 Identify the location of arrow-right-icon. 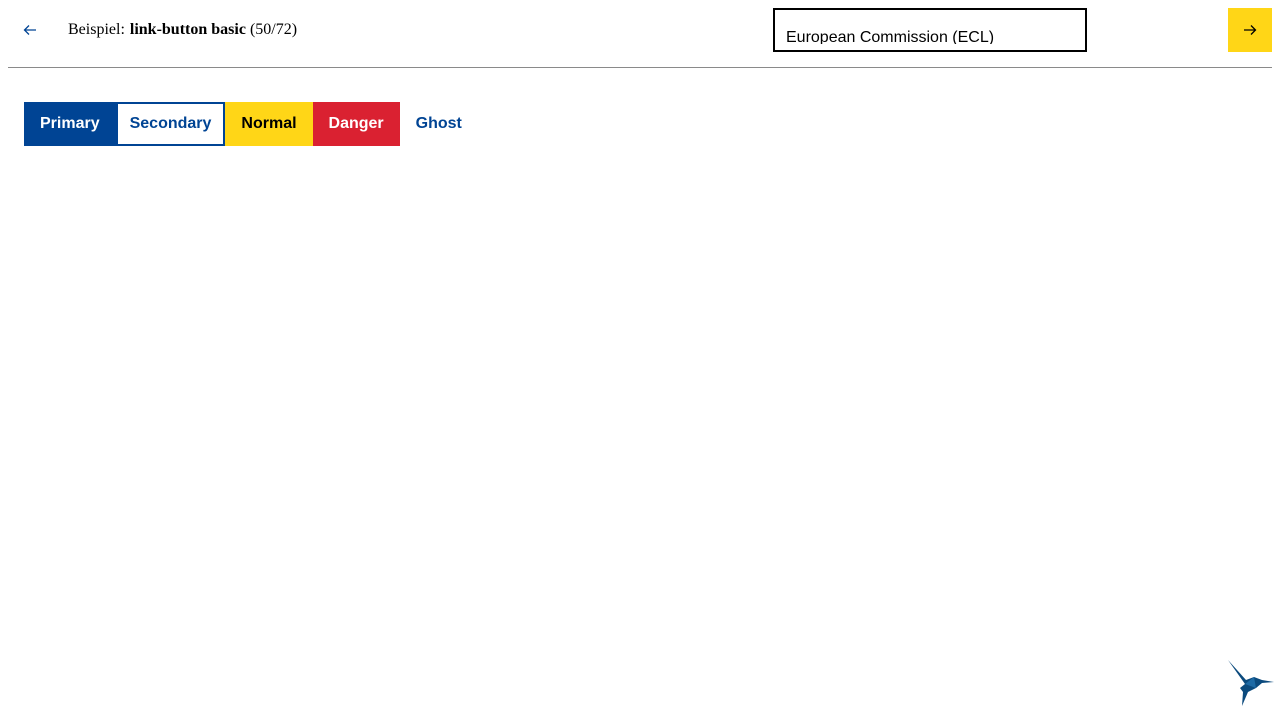
(1250, 30).